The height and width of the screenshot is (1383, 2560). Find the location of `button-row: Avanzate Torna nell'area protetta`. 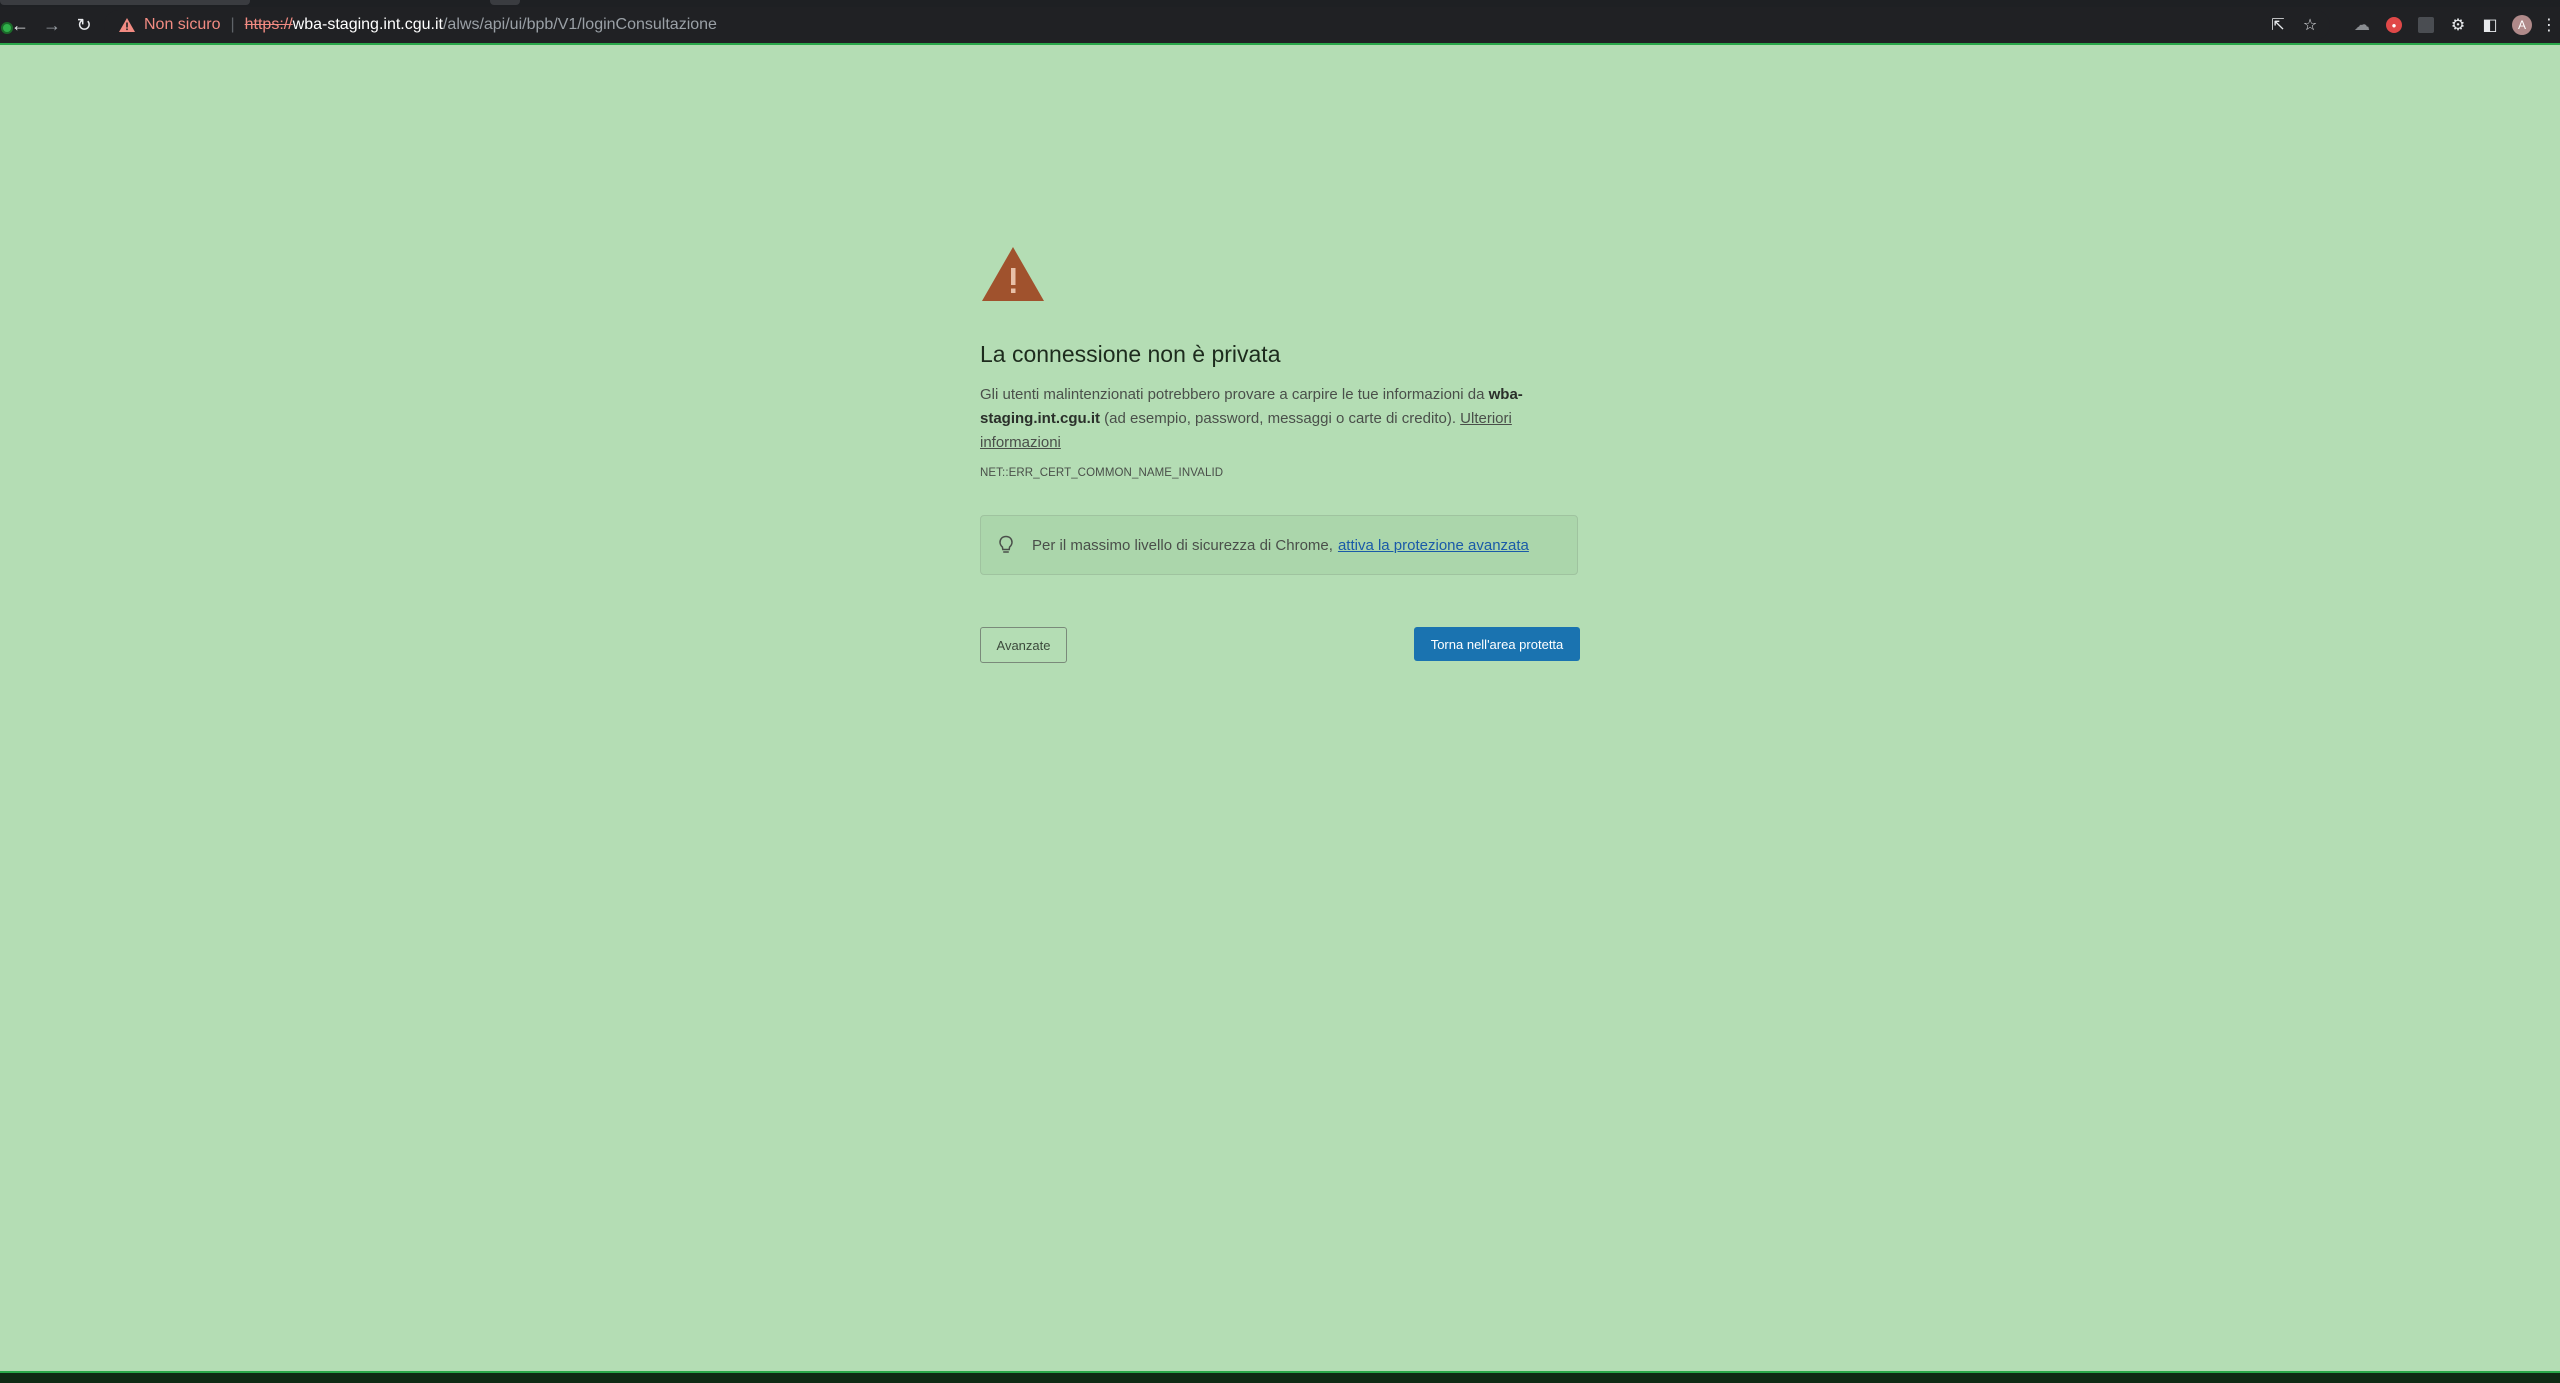

button-row: Avanzate Torna nell'area protetta is located at coordinates (1280, 645).